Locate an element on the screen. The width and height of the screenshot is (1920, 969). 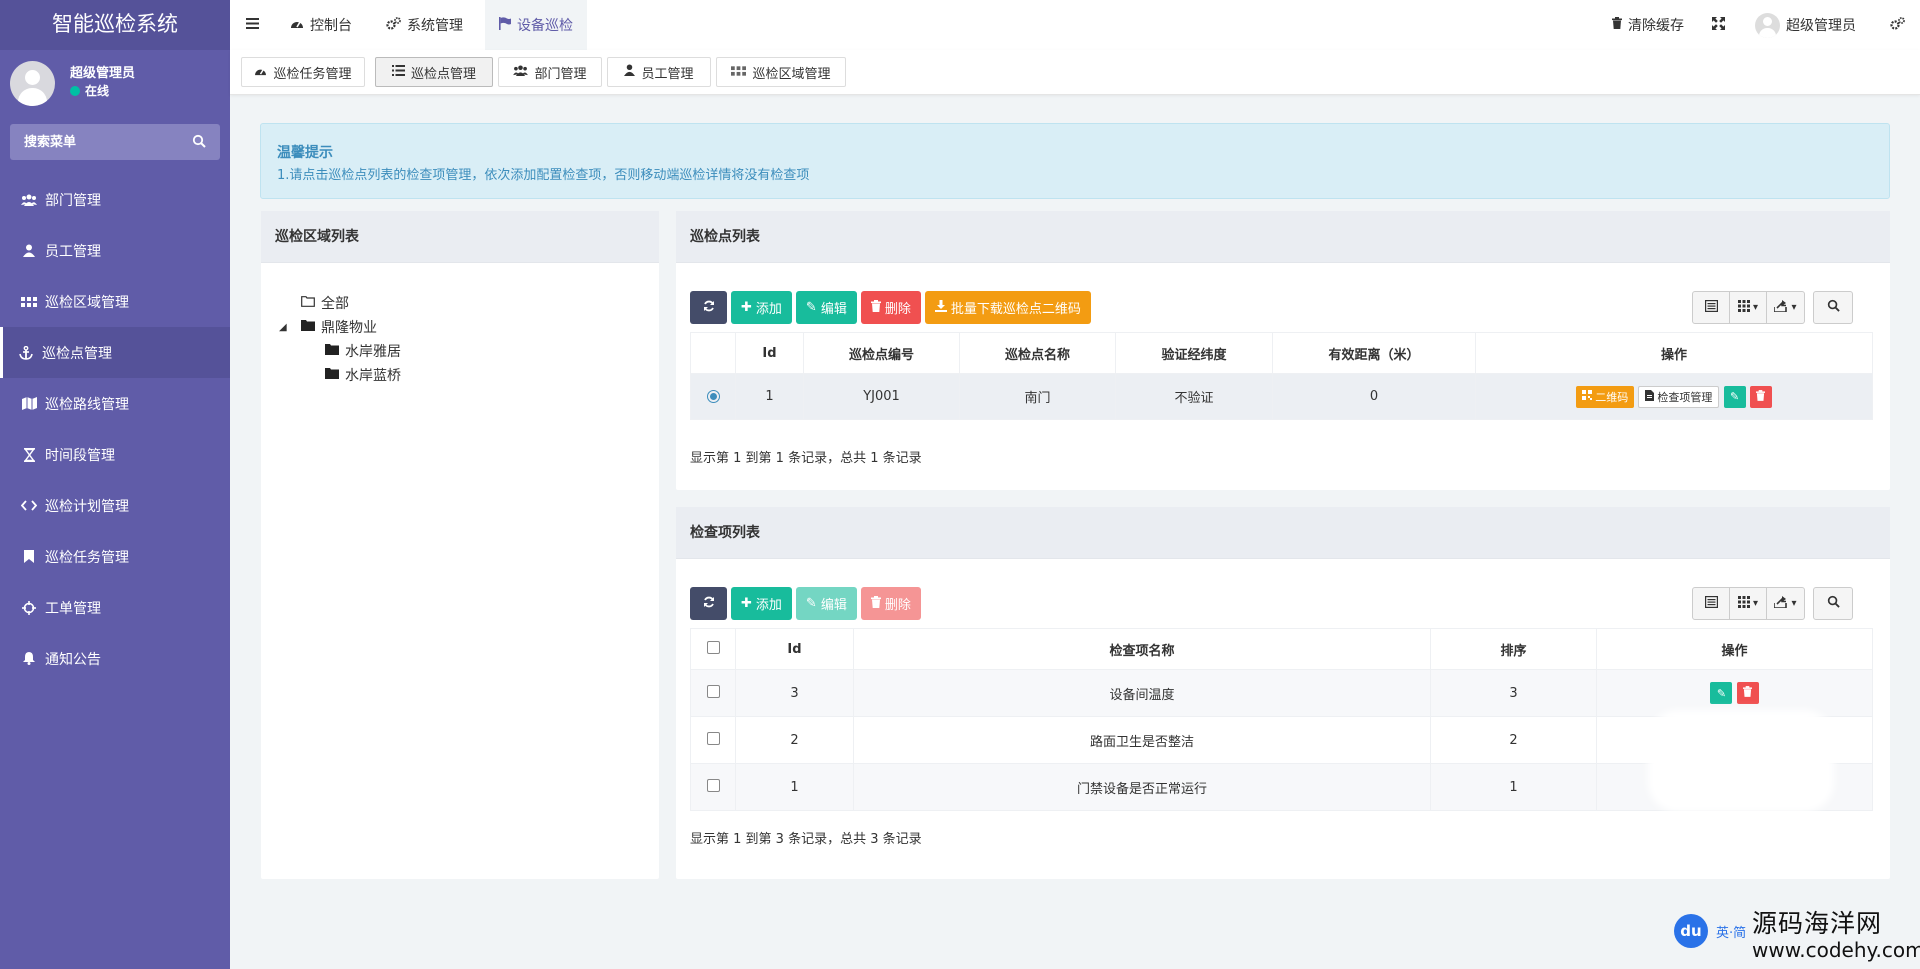
qrcode-button: 二维码 is located at coordinates (1605, 396).